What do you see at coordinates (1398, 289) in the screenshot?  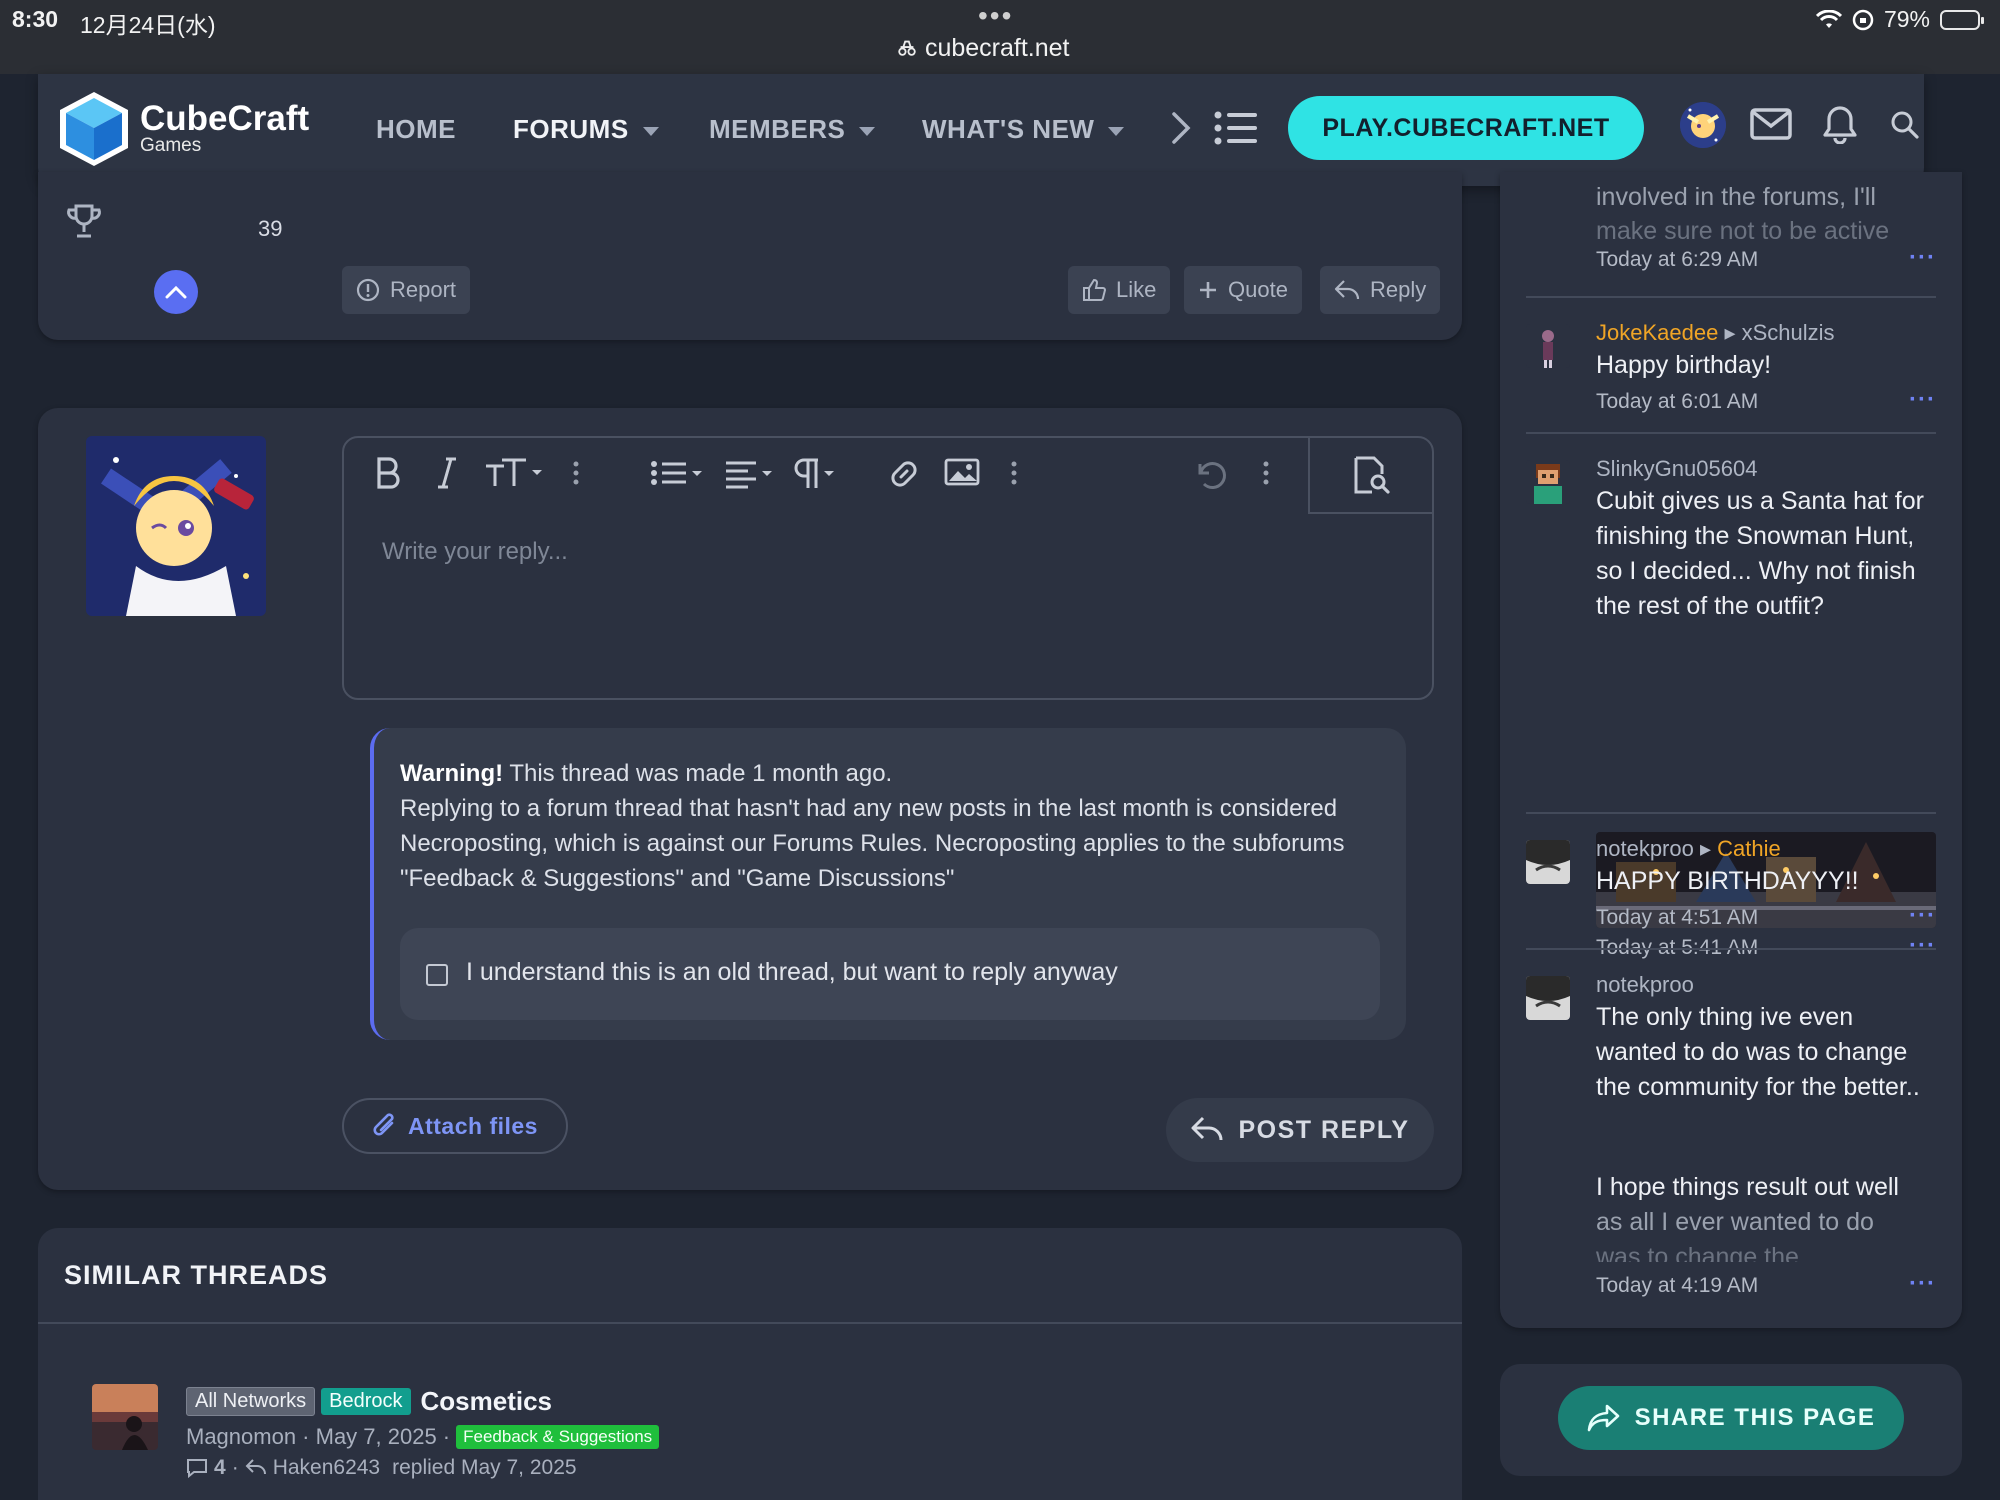 I see `reply-label: Reply` at bounding box center [1398, 289].